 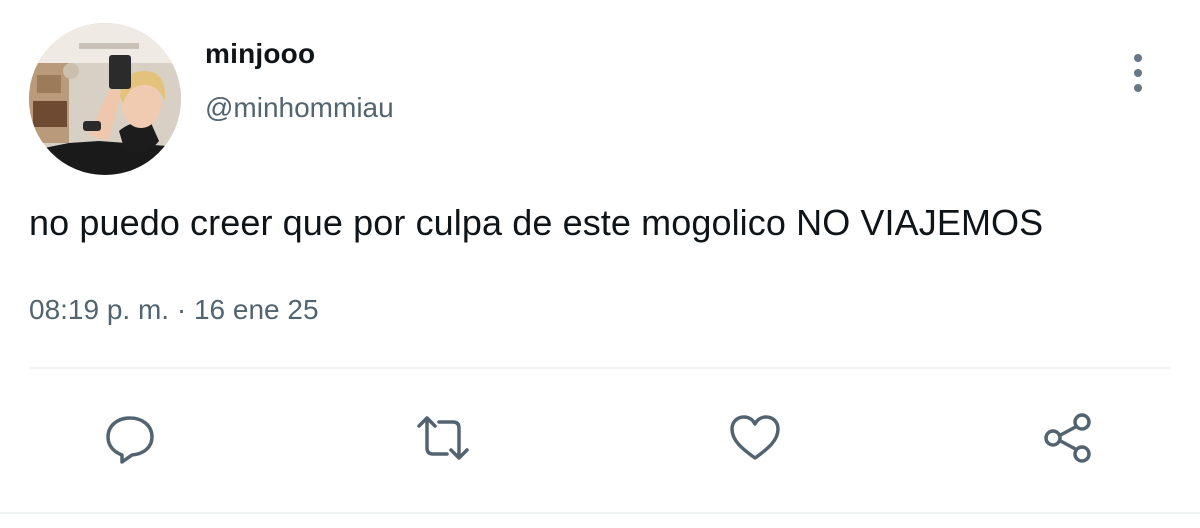 I want to click on avatar, so click(x=105, y=99).